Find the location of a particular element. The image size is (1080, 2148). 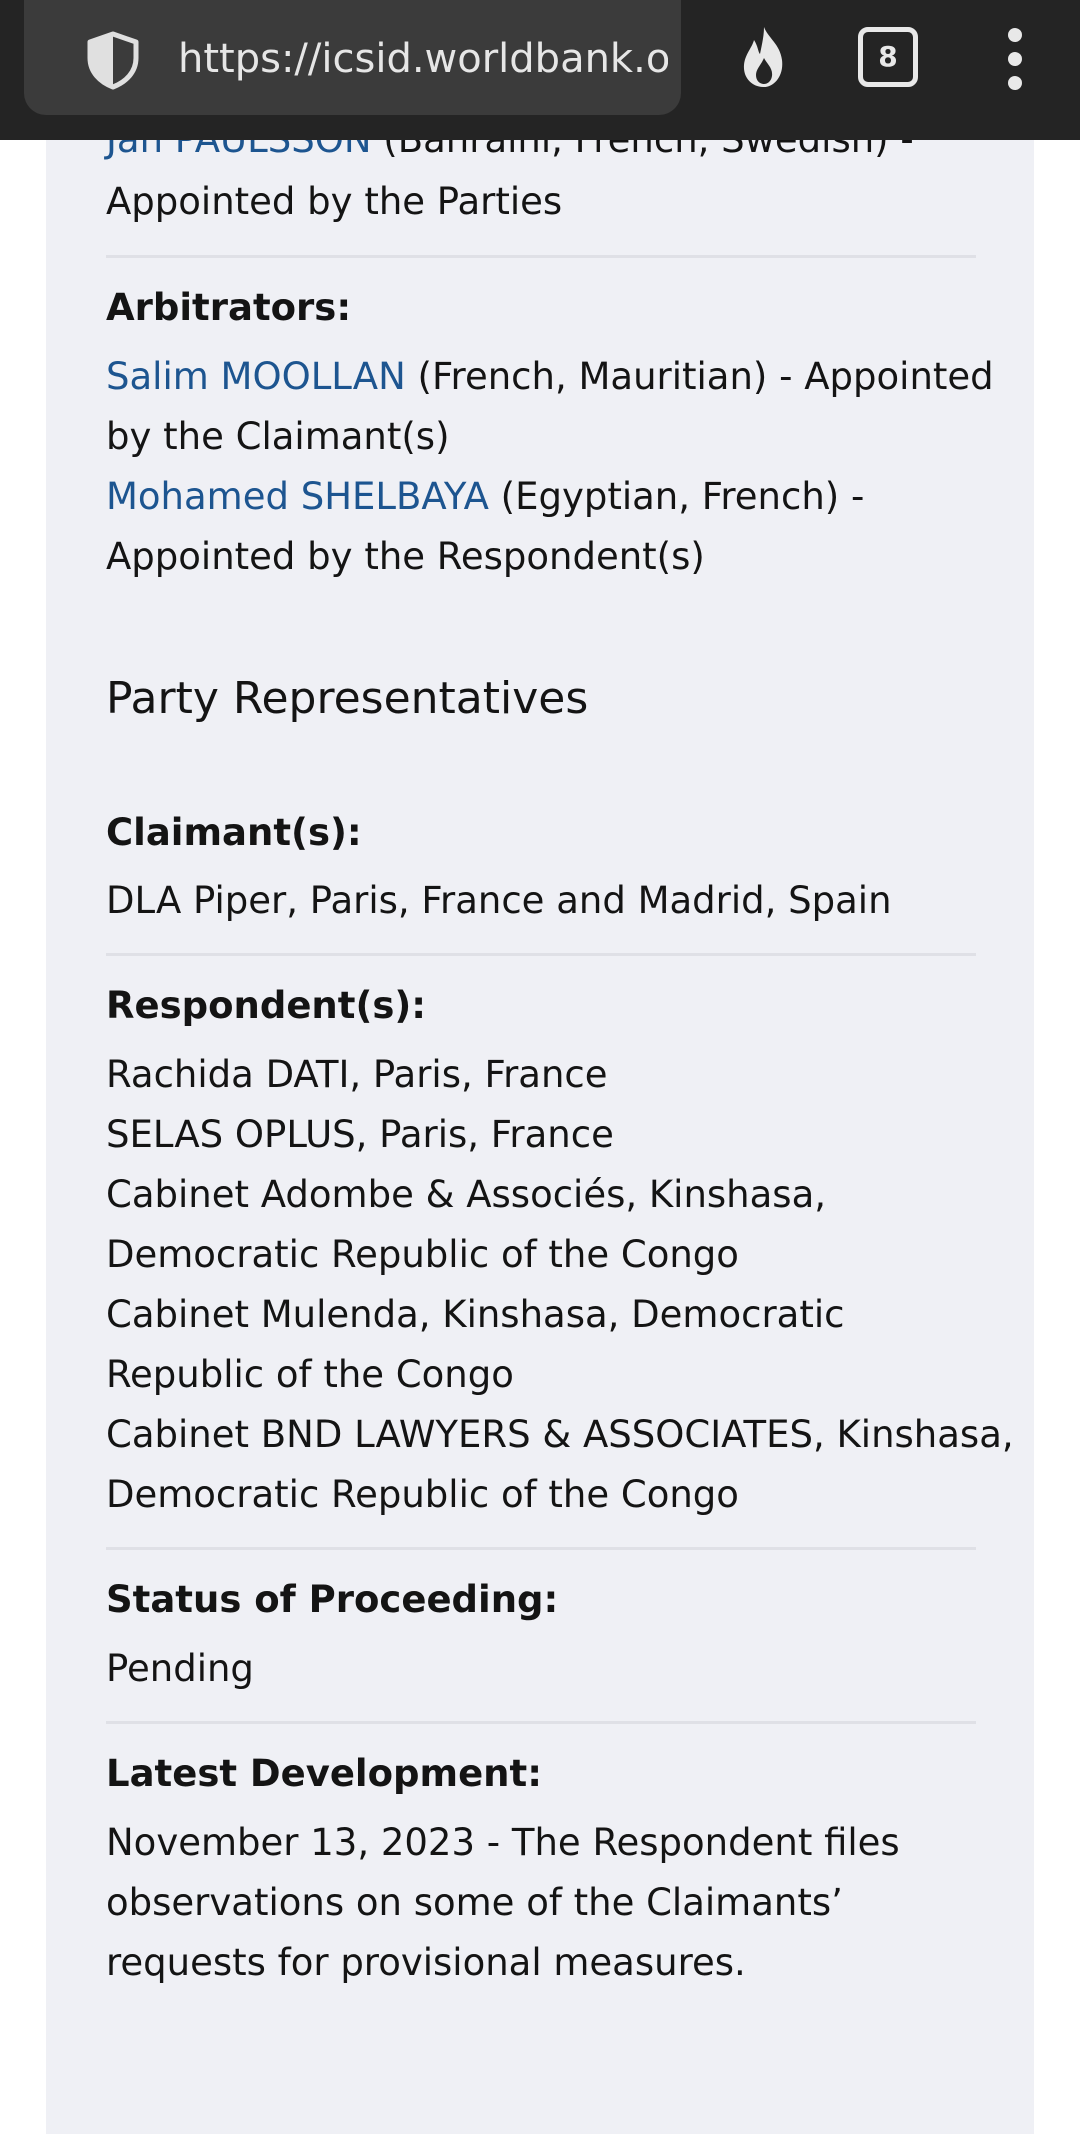

arbitrator-2-detail: (Egyptian, French) - is located at coordinates (676, 496).